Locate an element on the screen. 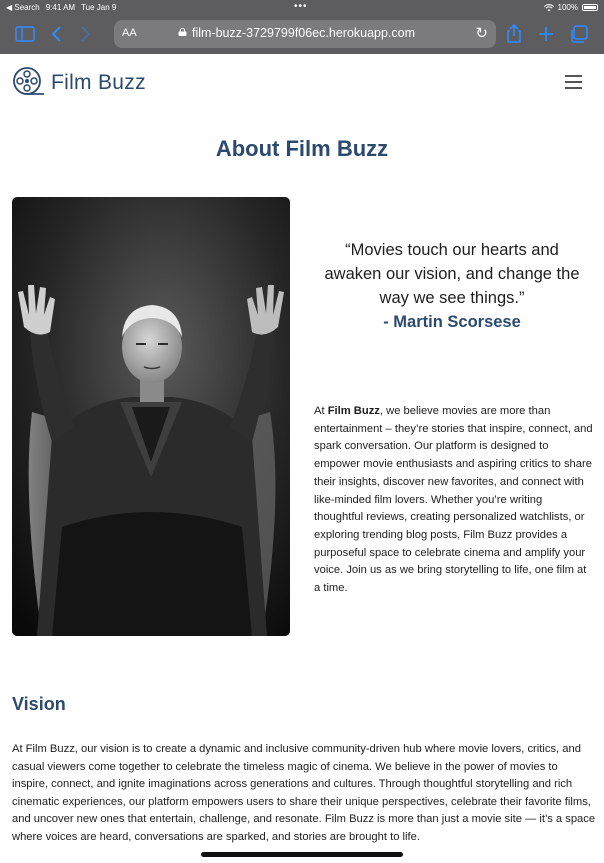  status-bar: ◀ Search 9:41 AM Tue Jan 9 ••• 100% is located at coordinates (302, 8).